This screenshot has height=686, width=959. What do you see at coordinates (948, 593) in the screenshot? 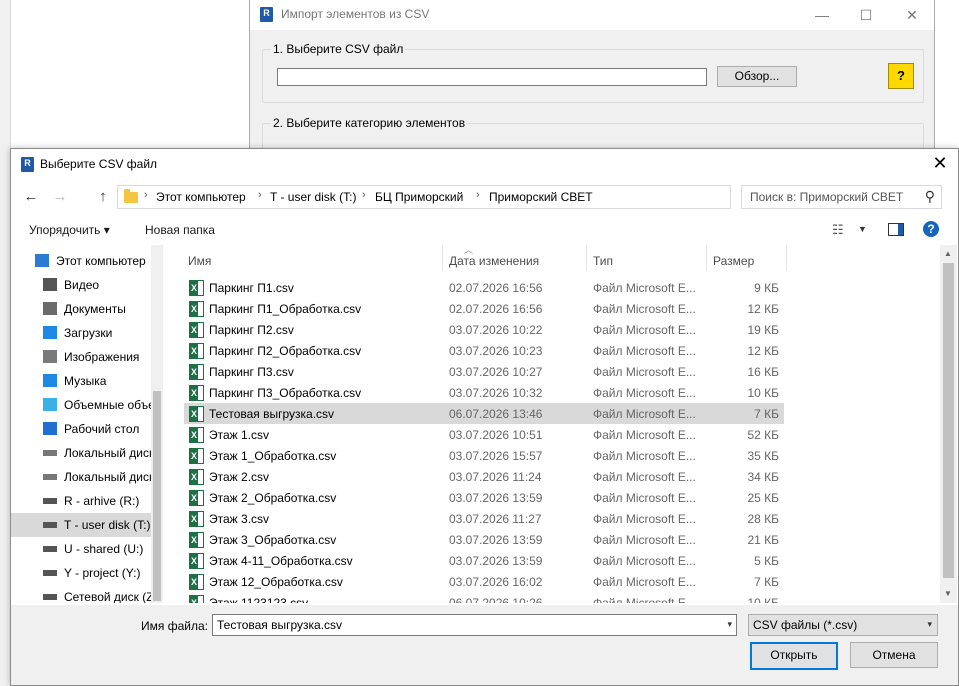
I see `scroll-down-icon: ▼` at bounding box center [948, 593].